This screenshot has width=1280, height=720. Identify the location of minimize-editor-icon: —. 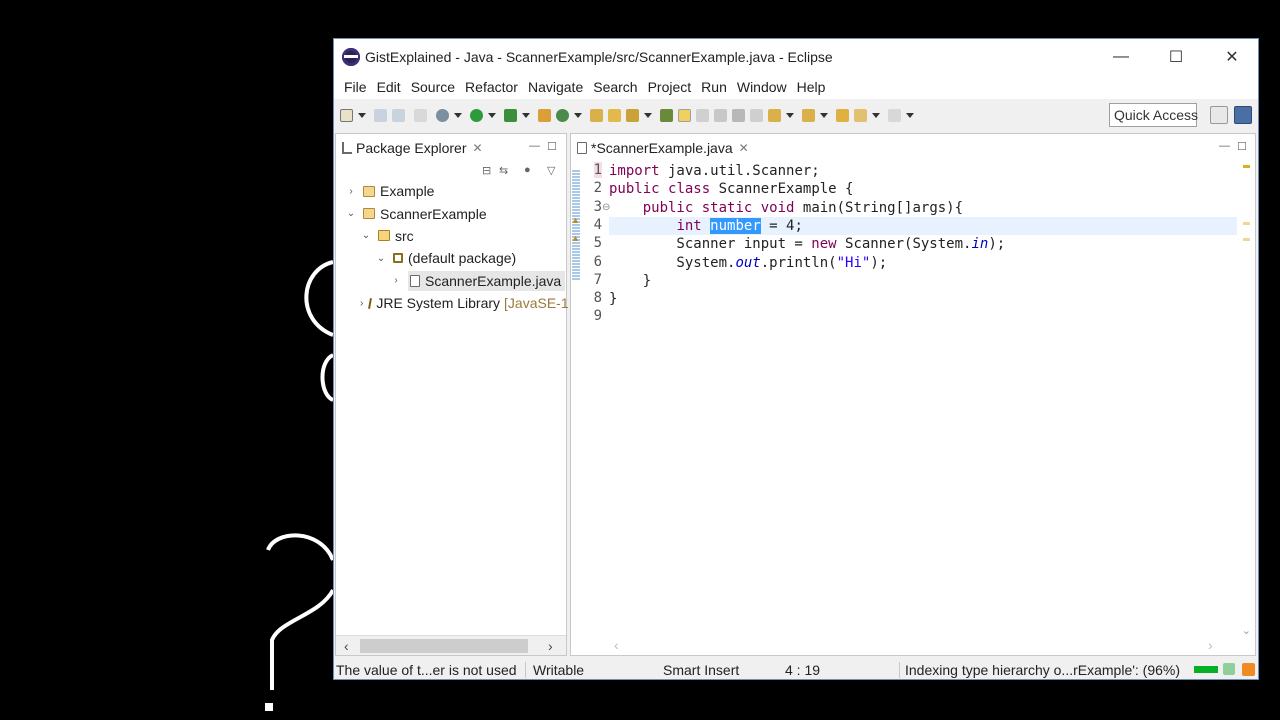
(1224, 146).